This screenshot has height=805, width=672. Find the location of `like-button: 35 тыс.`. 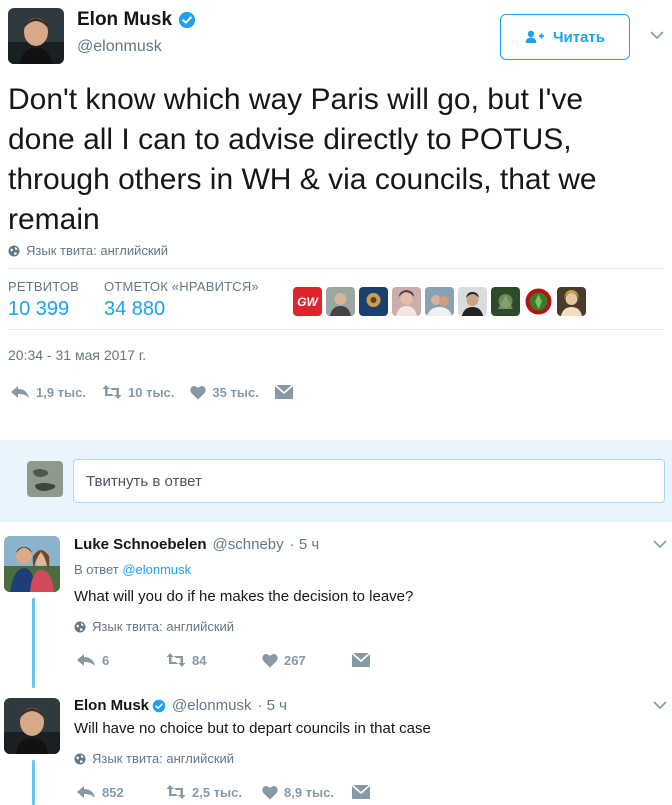

like-button: 35 тыс. is located at coordinates (224, 392).